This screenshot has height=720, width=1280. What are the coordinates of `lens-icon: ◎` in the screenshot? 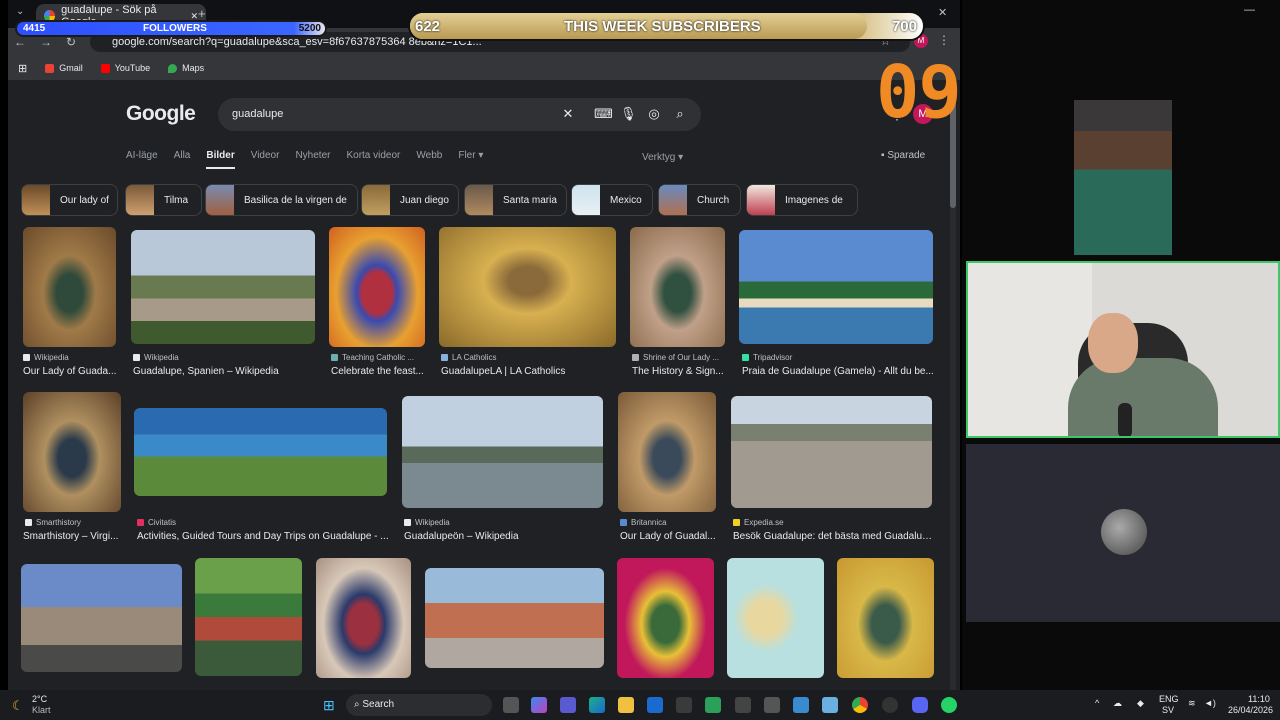 It's located at (654, 114).